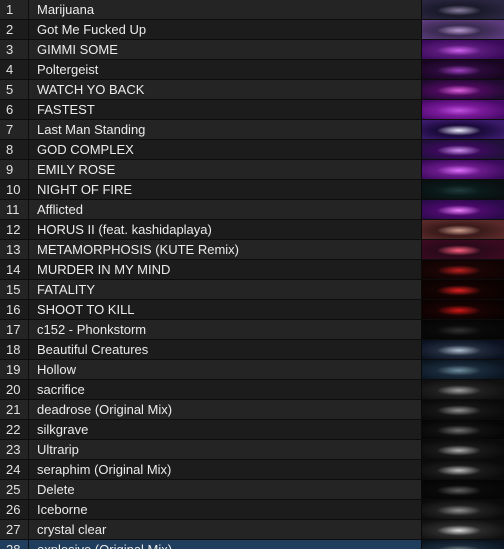 Image resolution: width=504 pixels, height=549 pixels. Describe the element at coordinates (252, 350) in the screenshot. I see `track-row: 18 Beautiful Creatures` at that location.